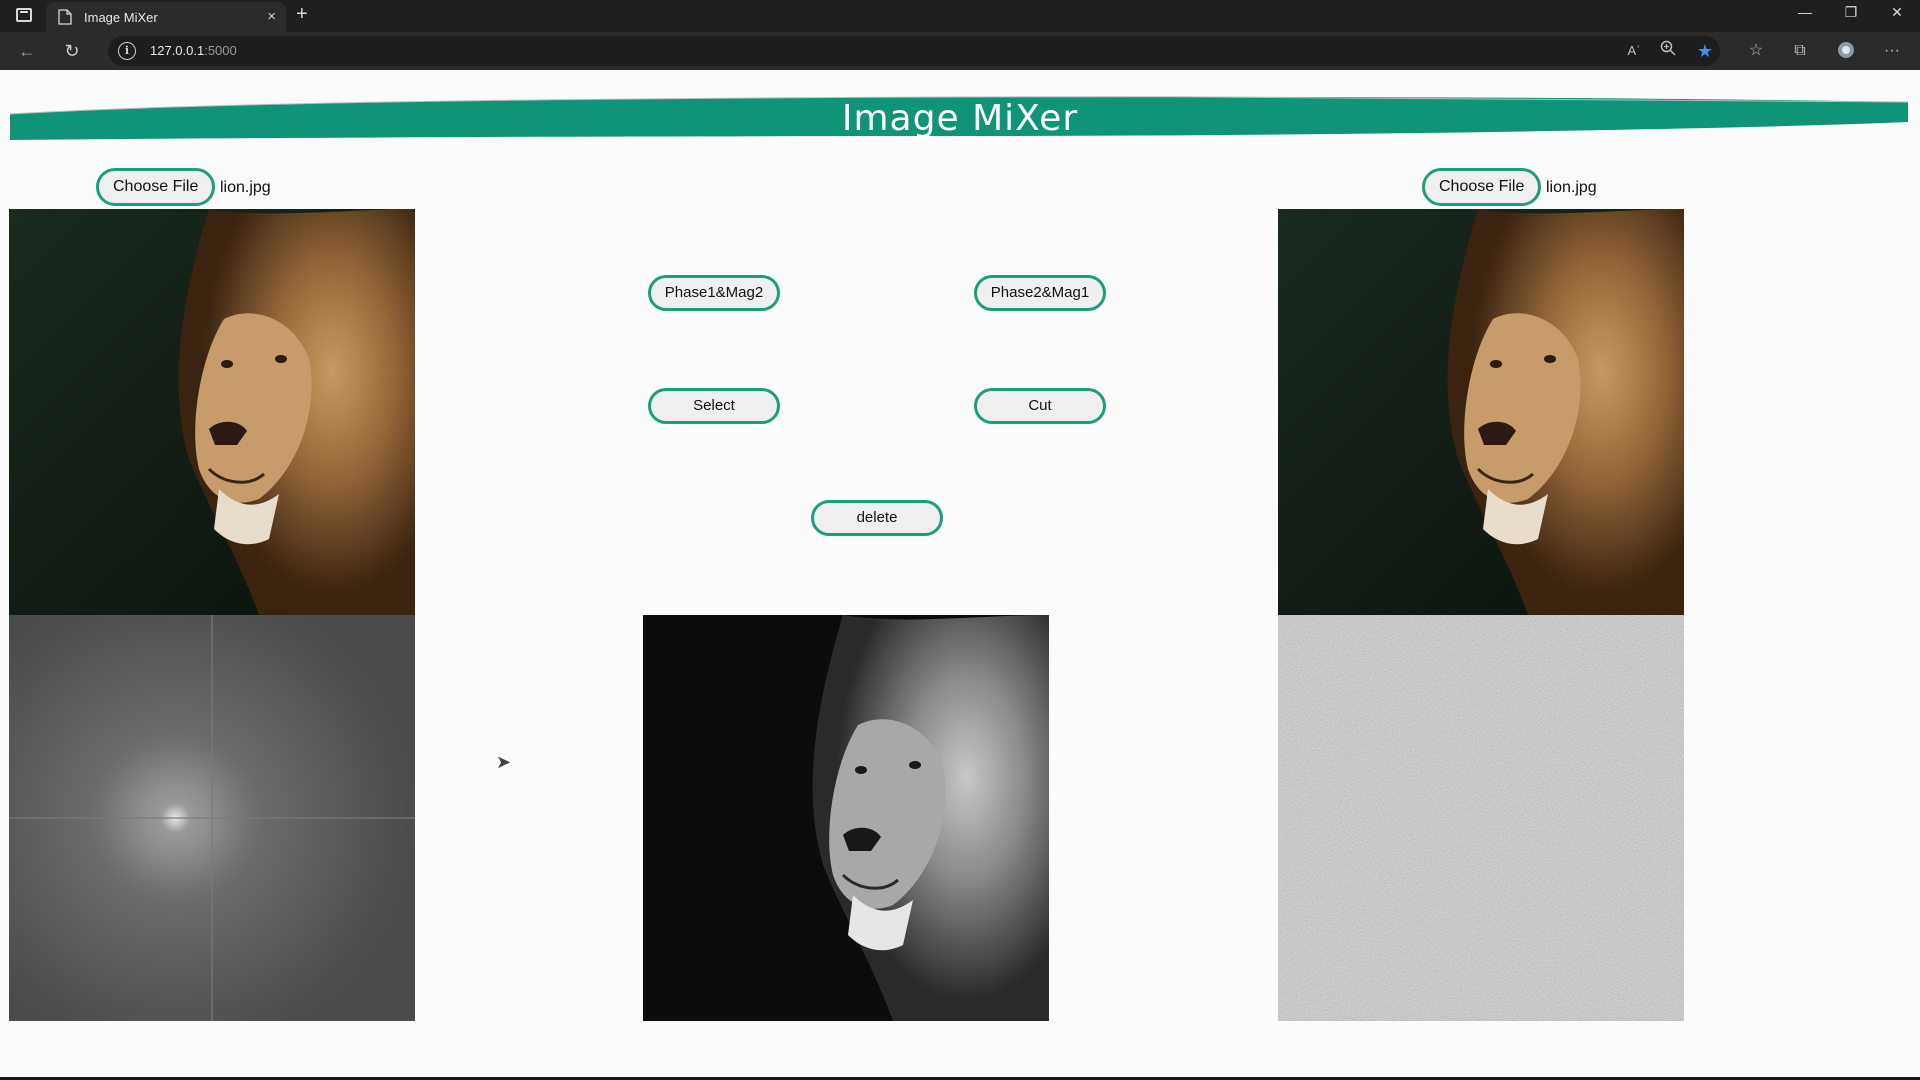  What do you see at coordinates (1634, 51) in the screenshot?
I see `read-aloud-icon: Aʾ` at bounding box center [1634, 51].